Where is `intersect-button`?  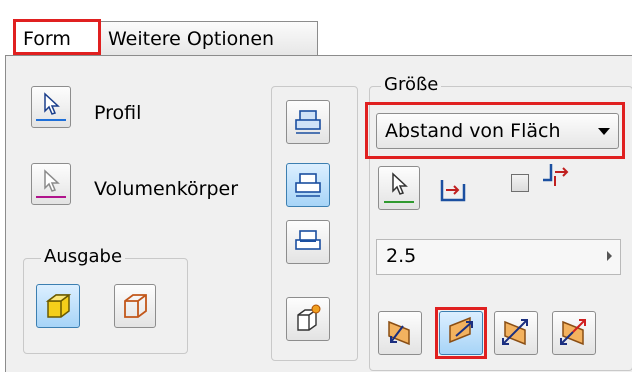
intersect-button is located at coordinates (308, 242).